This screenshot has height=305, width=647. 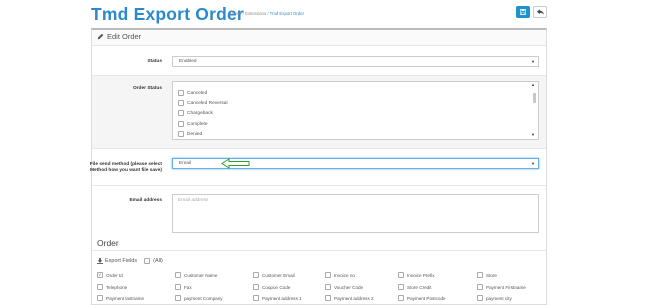 I want to click on export-field-item: Payment lastname, so click(x=120, y=298).